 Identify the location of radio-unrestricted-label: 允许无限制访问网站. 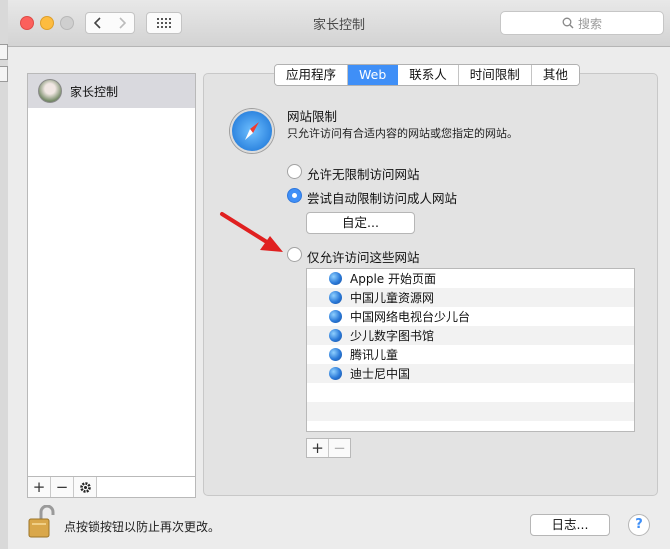
(363, 173).